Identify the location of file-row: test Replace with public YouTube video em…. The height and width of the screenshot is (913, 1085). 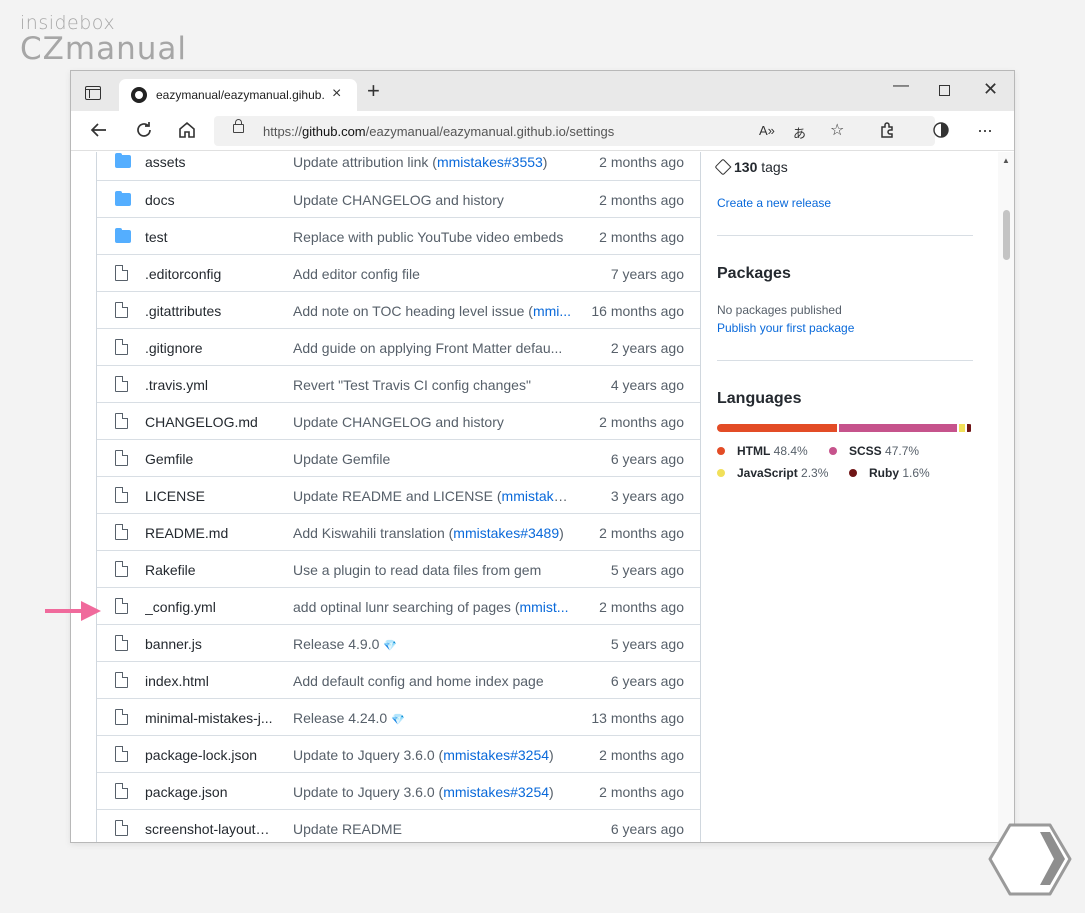
(398, 235).